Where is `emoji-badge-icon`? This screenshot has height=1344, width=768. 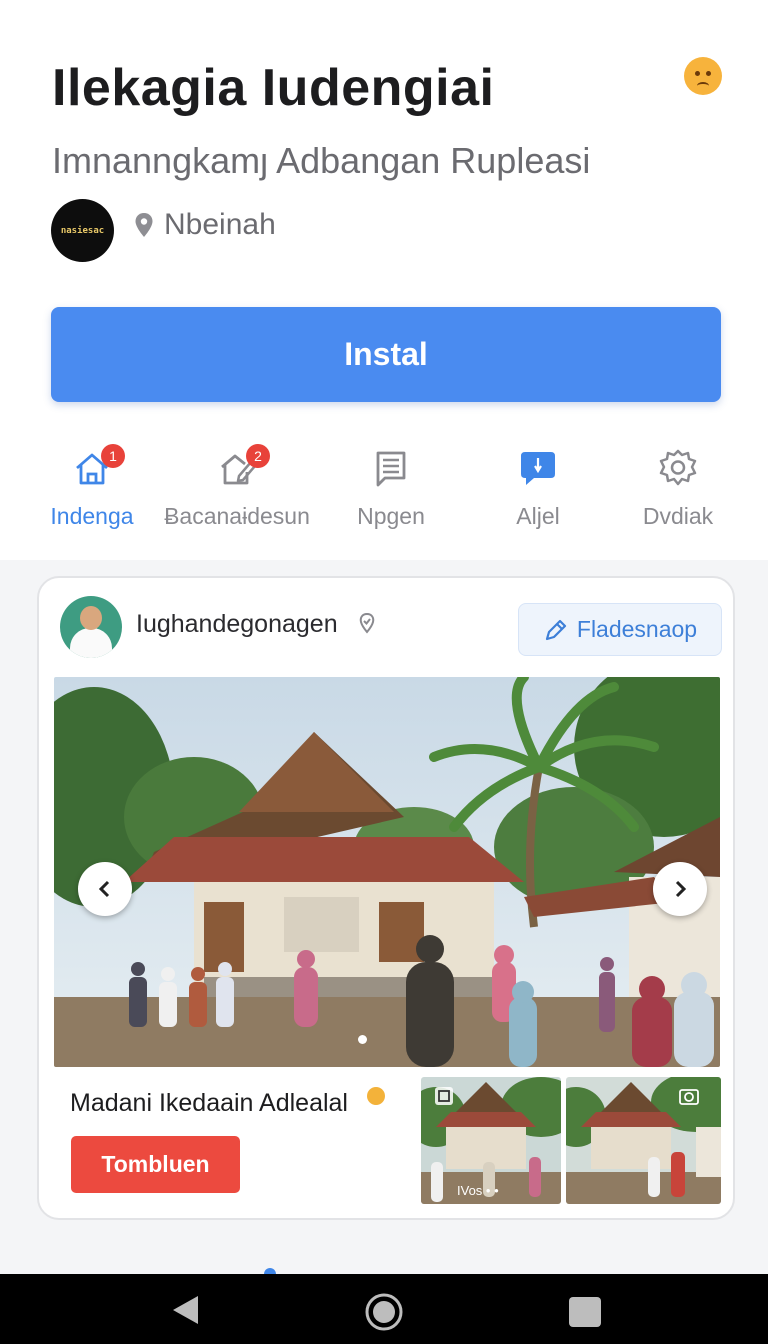
emoji-badge-icon is located at coordinates (376, 1096).